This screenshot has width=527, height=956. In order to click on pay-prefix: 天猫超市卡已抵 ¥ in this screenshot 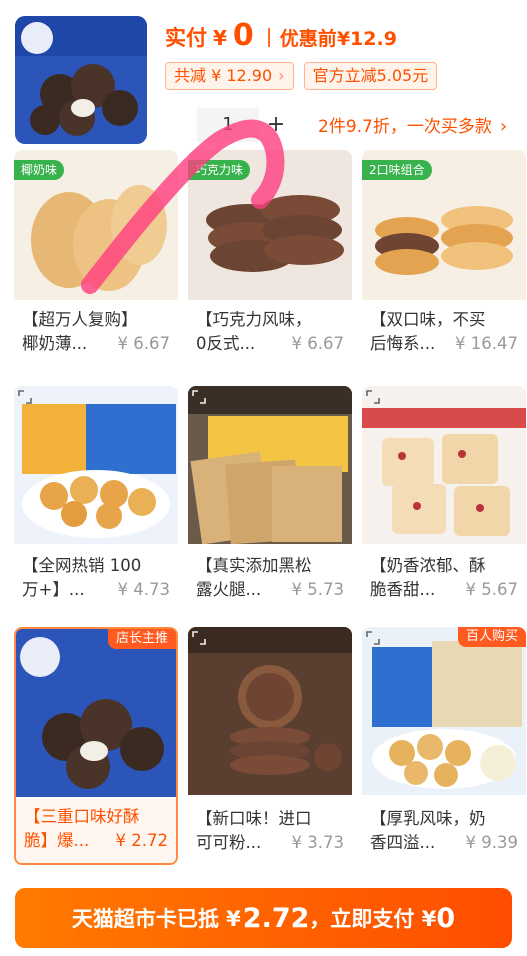, I will do `click(156, 919)`.